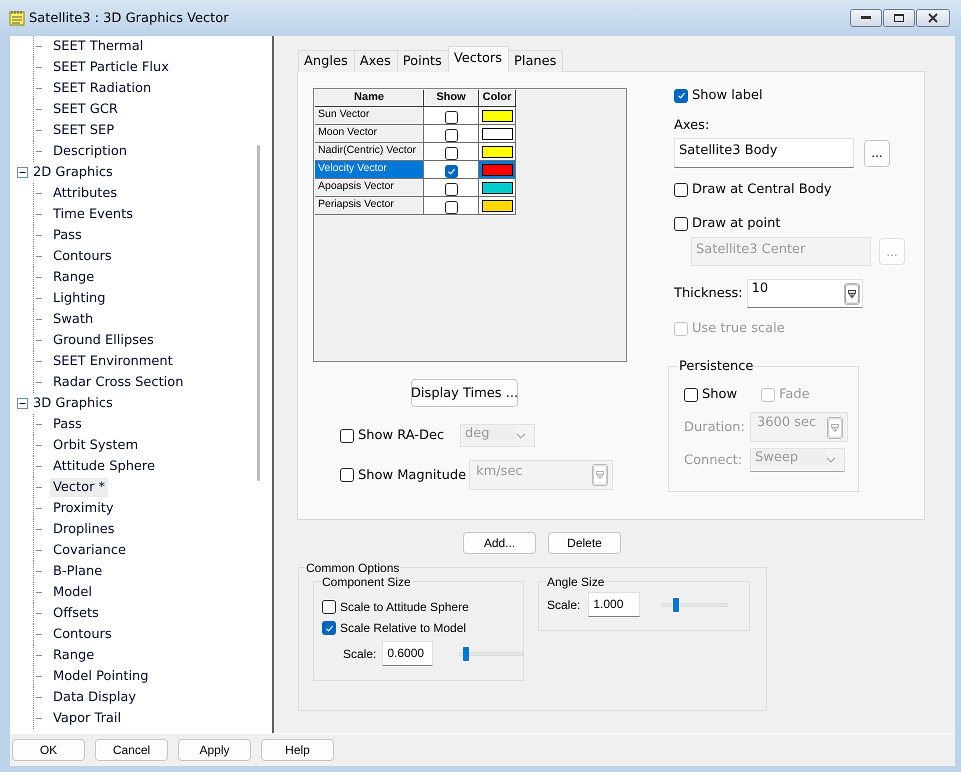 This screenshot has width=961, height=772. I want to click on tree-item: Offsets, so click(76, 613).